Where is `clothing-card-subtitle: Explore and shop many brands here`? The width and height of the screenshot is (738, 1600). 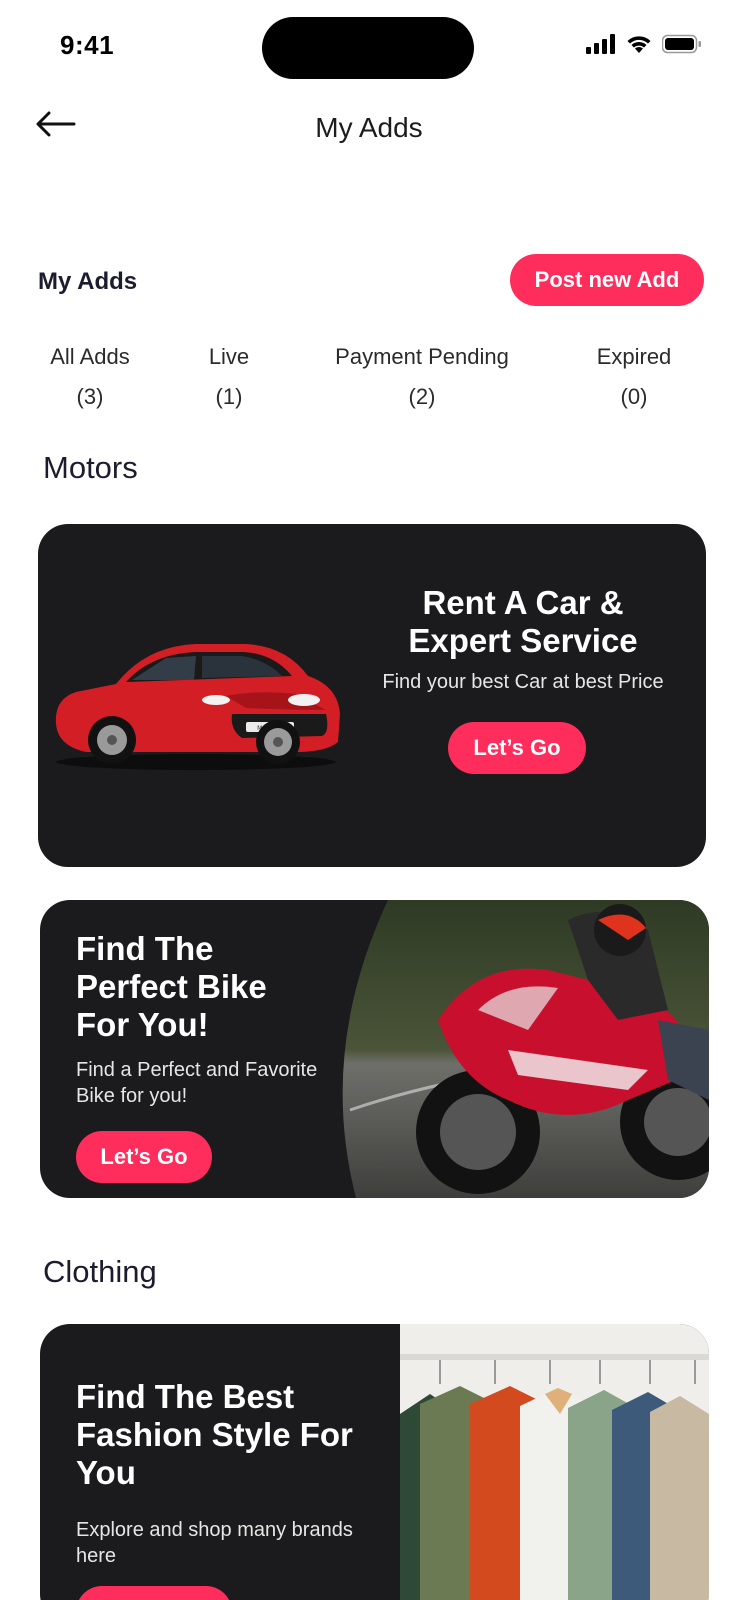 clothing-card-subtitle: Explore and shop many brands here is located at coordinates (214, 1543).